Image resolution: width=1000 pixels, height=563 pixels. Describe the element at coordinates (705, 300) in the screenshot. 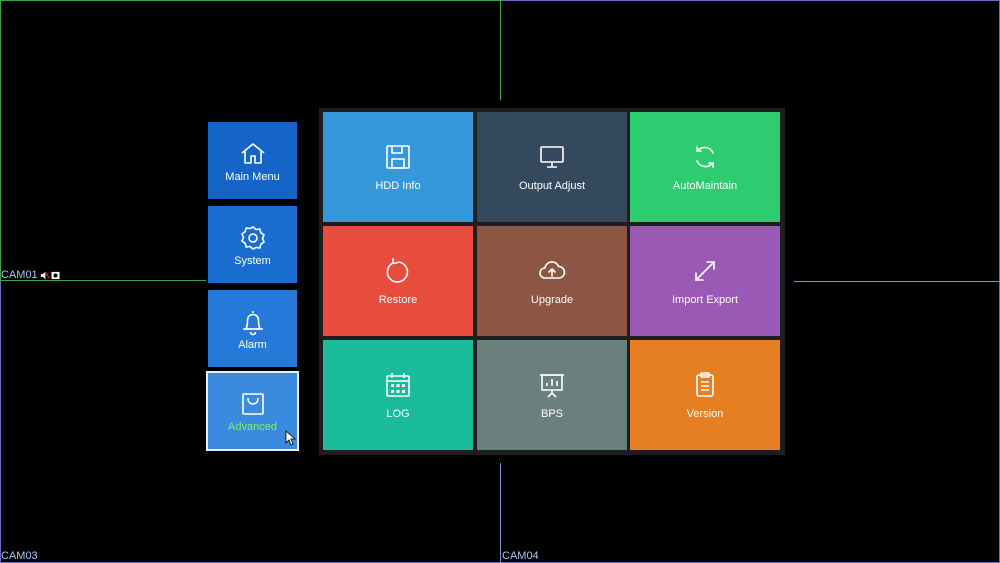

I see `tile-label: Import Export` at that location.